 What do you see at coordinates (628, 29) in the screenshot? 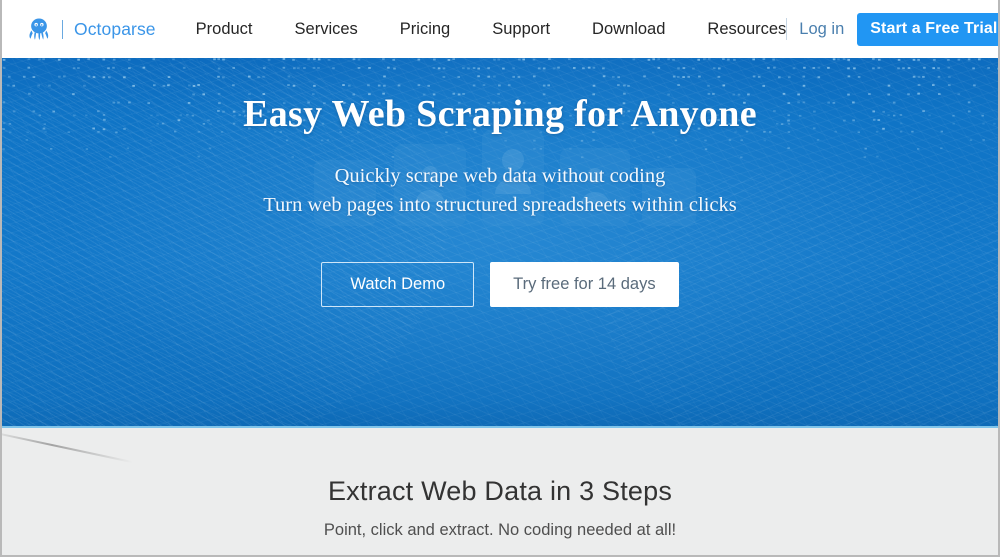
I see `nav-link-download: Download` at bounding box center [628, 29].